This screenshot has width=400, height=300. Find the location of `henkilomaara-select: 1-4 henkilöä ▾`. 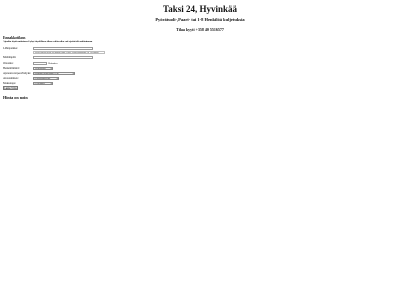

henkilomaara-select: 1-4 henkilöä ▾ is located at coordinates (43, 68).